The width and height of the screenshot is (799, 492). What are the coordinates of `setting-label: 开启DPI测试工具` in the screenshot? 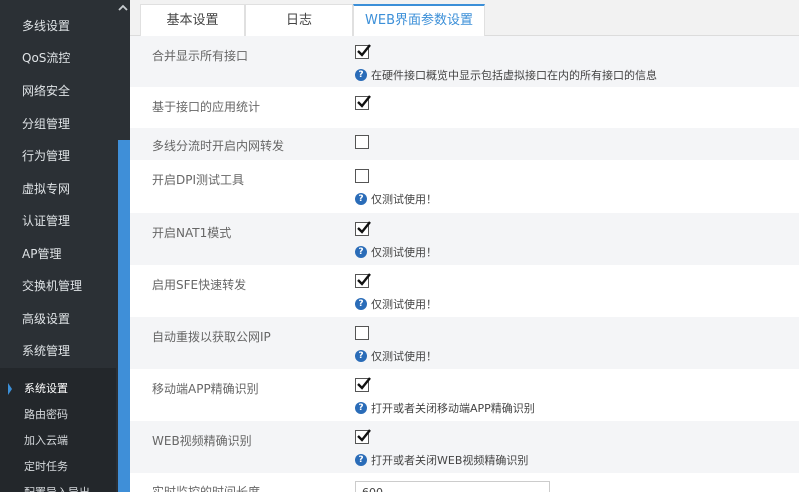 It's located at (198, 180).